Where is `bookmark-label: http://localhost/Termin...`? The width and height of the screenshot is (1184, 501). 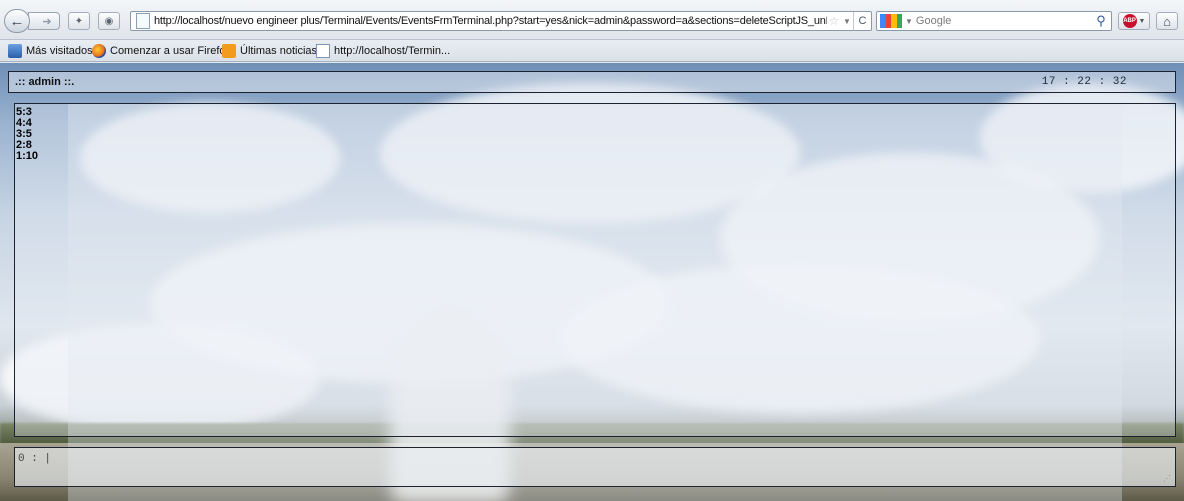 bookmark-label: http://localhost/Termin... is located at coordinates (392, 51).